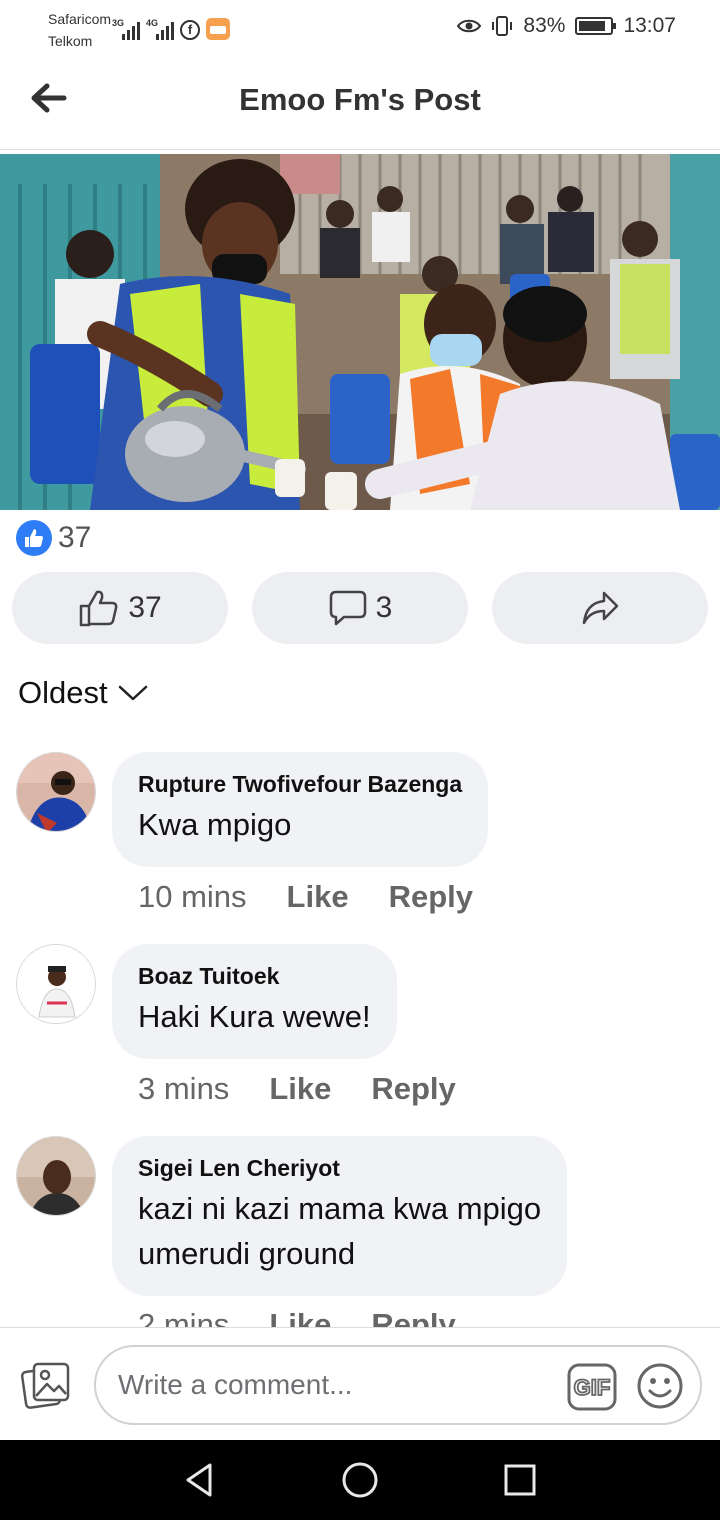 The image size is (720, 1520). Describe the element at coordinates (132, 693) in the screenshot. I see `chevron-down-icon` at that location.